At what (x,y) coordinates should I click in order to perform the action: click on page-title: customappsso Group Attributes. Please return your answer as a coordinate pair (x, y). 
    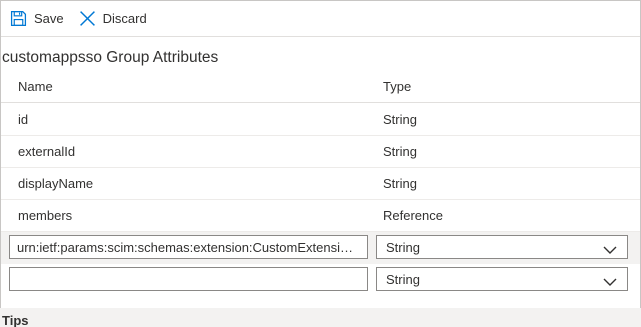
    Looking at the image, I should click on (110, 57).